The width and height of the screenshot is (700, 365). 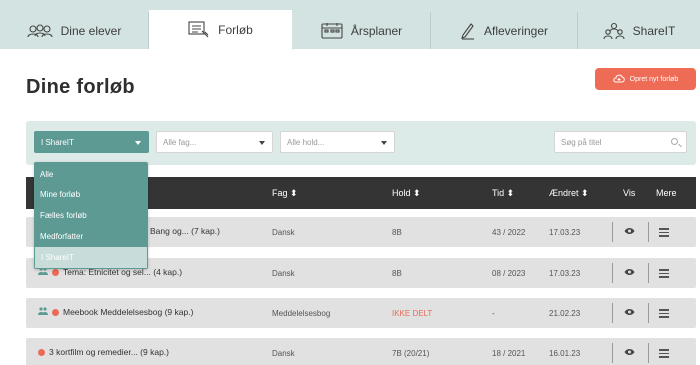 I want to click on new-course-label: Opret nyt forløb, so click(x=654, y=79).